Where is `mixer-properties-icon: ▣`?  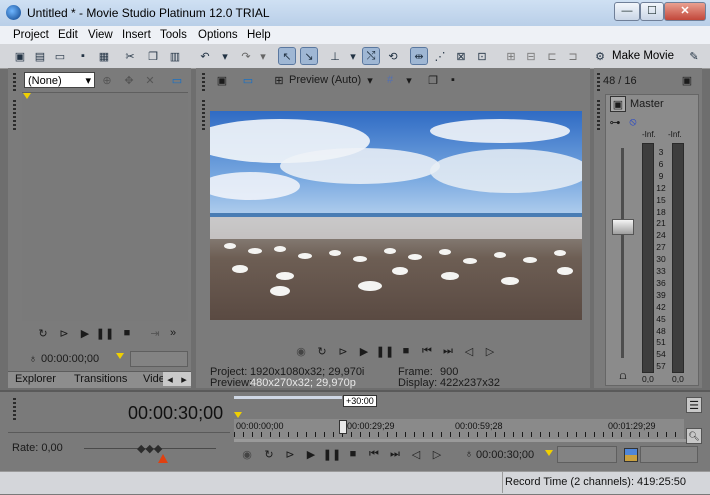
mixer-properties-icon: ▣ is located at coordinates (687, 80).